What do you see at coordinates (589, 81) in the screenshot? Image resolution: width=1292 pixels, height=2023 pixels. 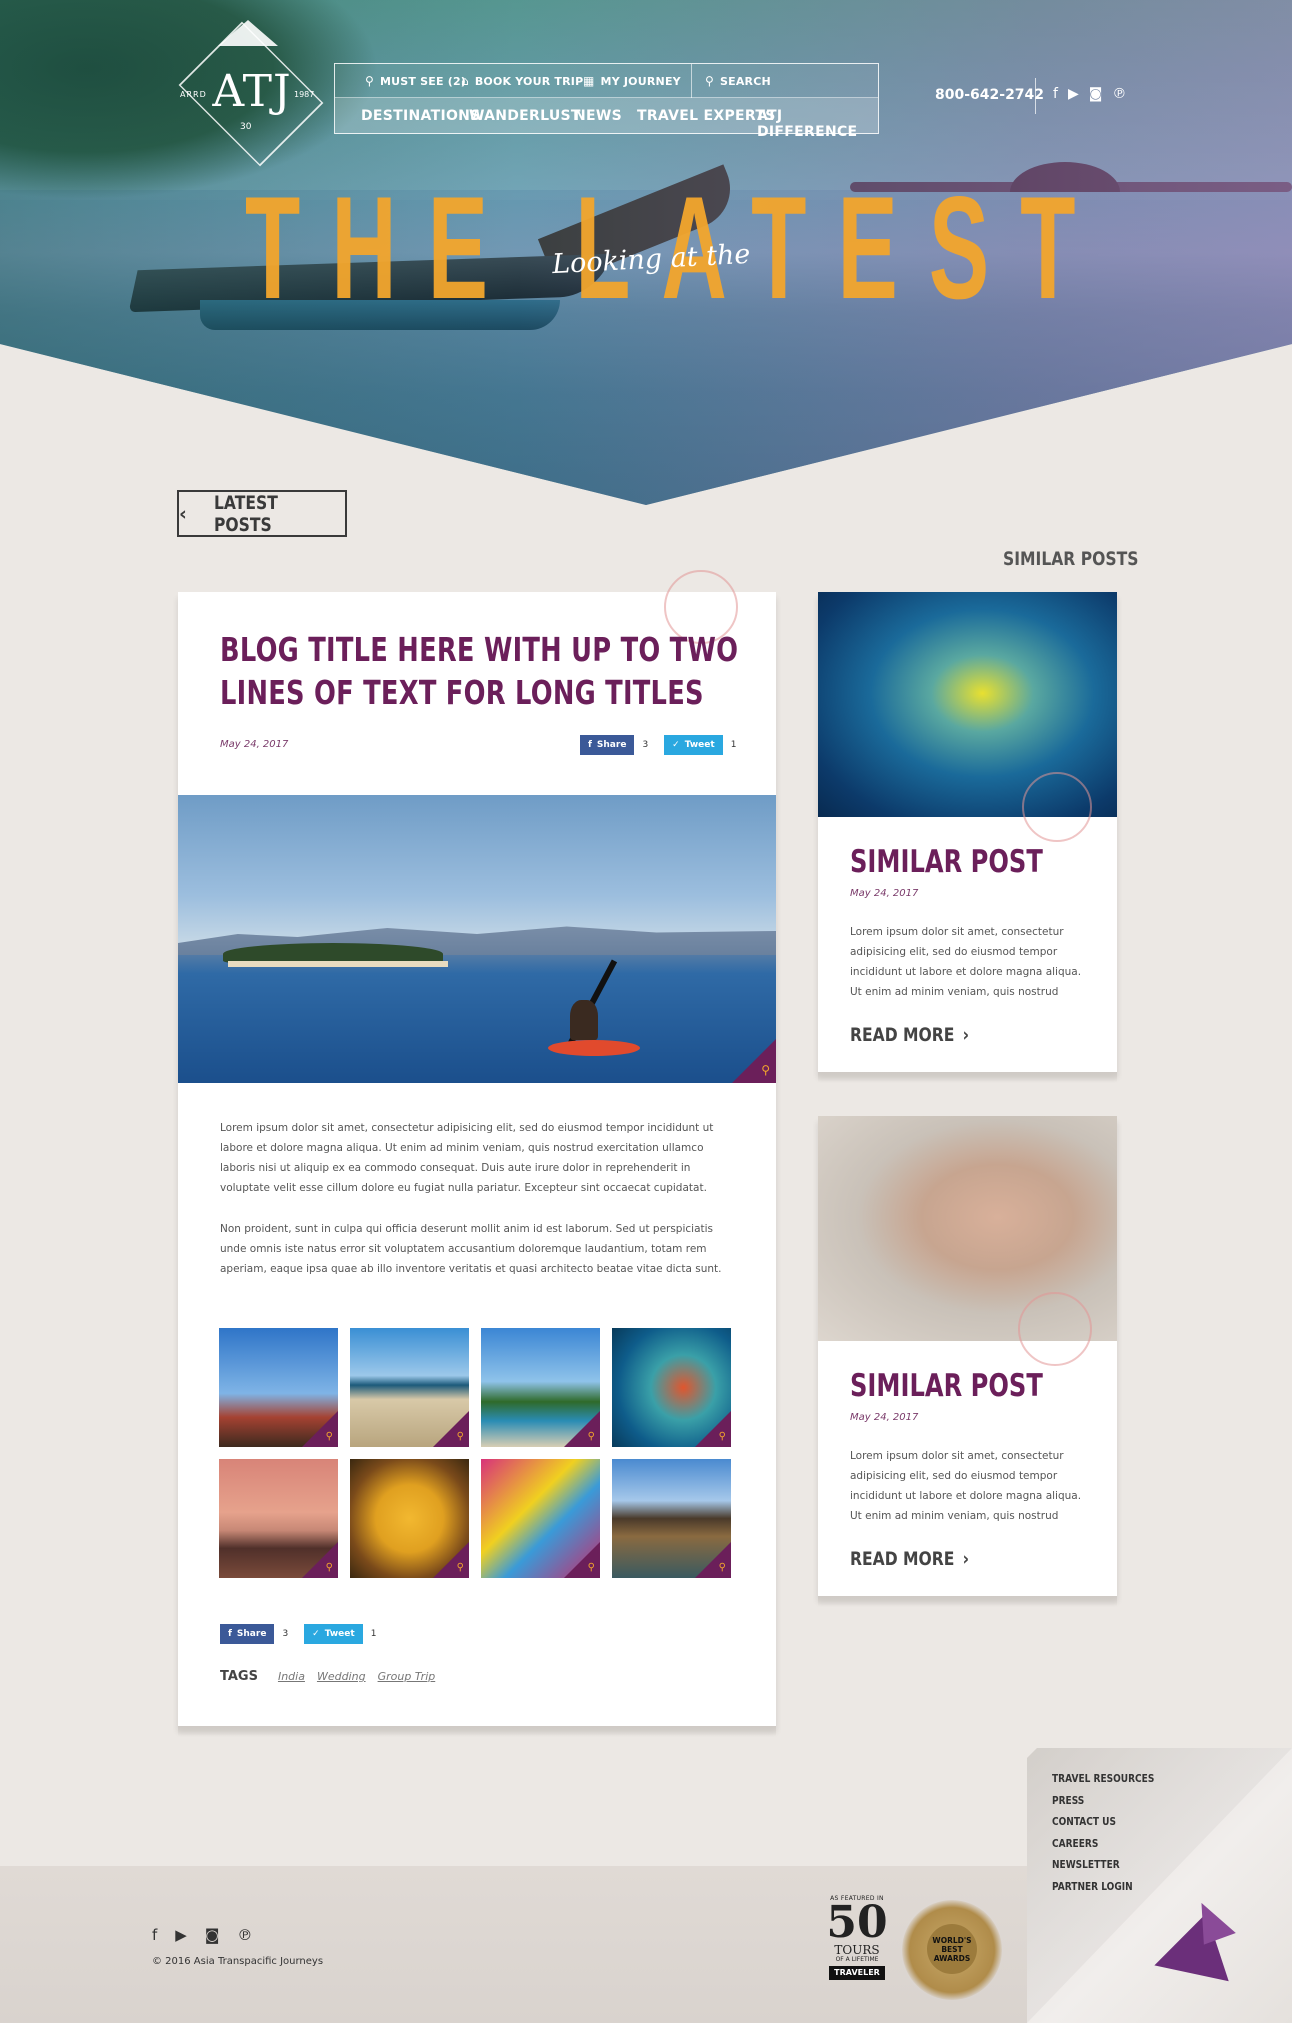 I see `map-icon: ▦` at bounding box center [589, 81].